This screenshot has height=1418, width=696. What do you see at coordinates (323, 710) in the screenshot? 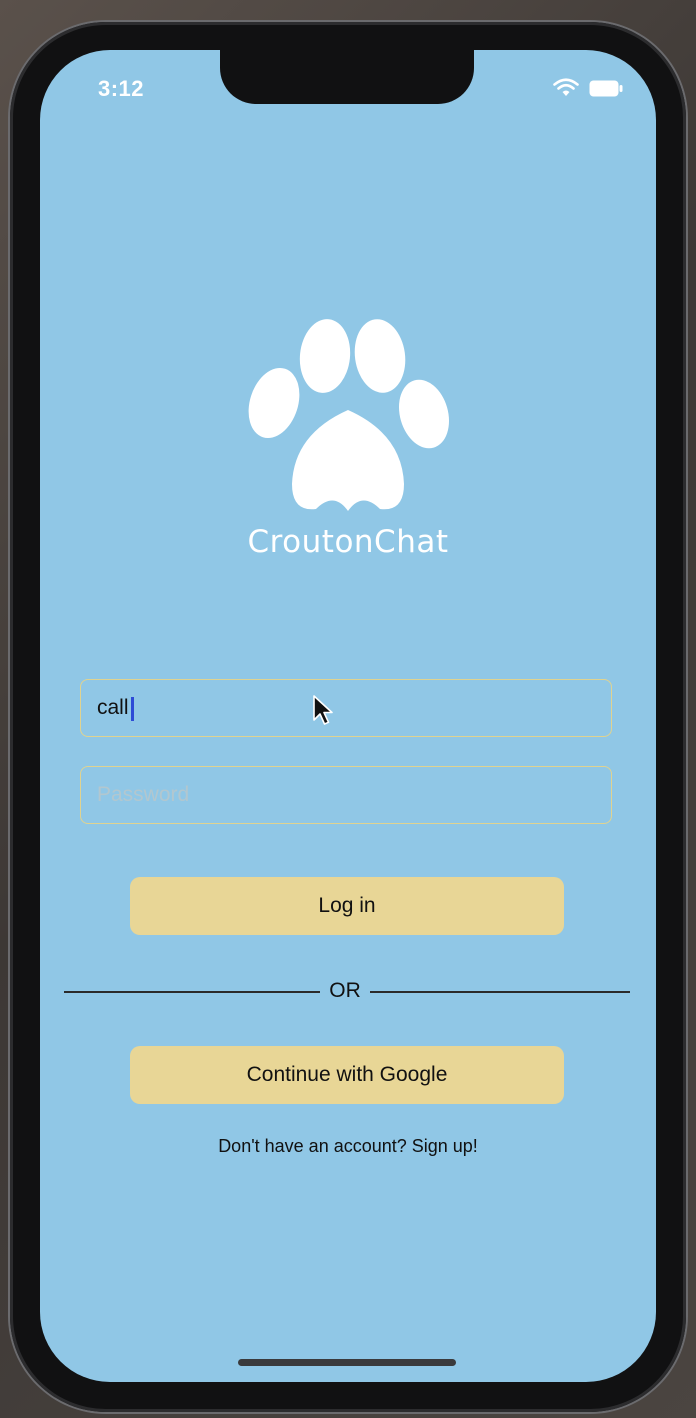
I see `mouse-pointer-icon` at bounding box center [323, 710].